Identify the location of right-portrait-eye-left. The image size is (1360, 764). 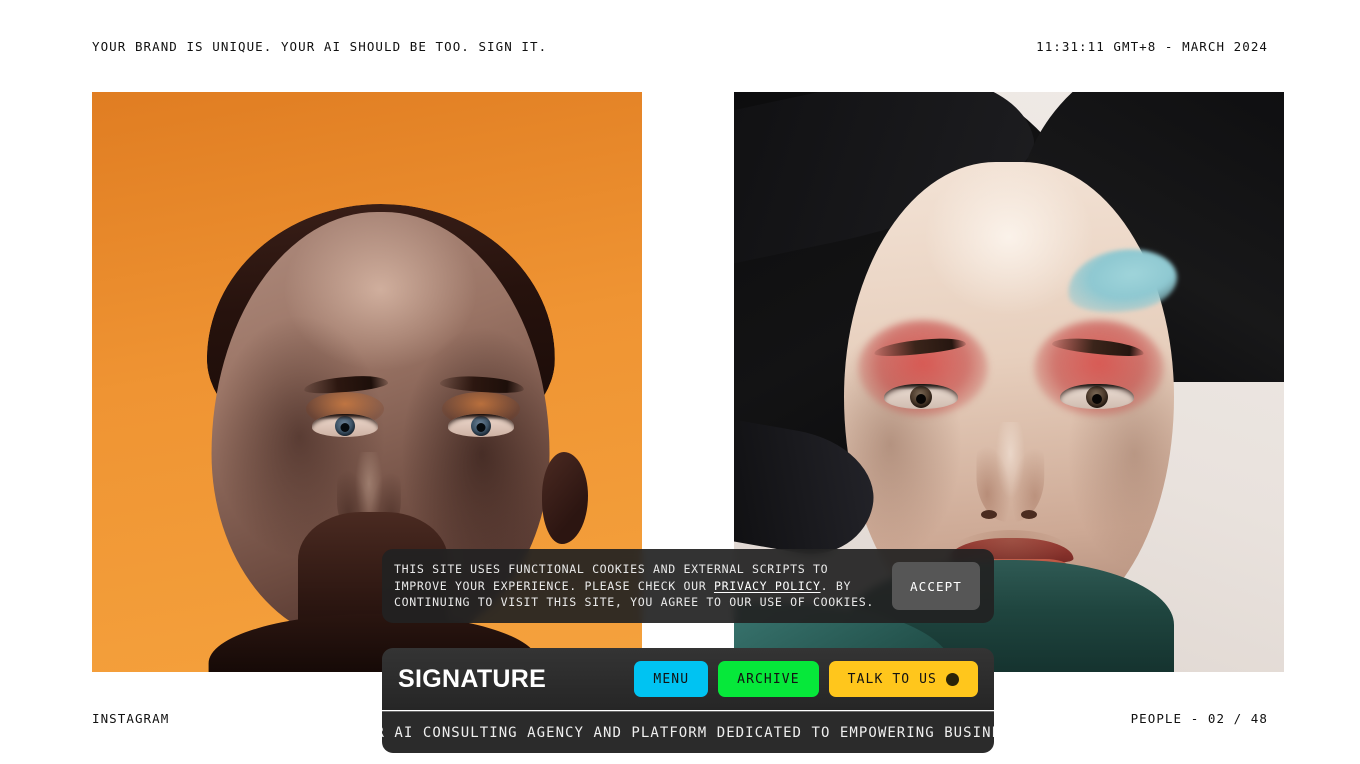
(921, 396).